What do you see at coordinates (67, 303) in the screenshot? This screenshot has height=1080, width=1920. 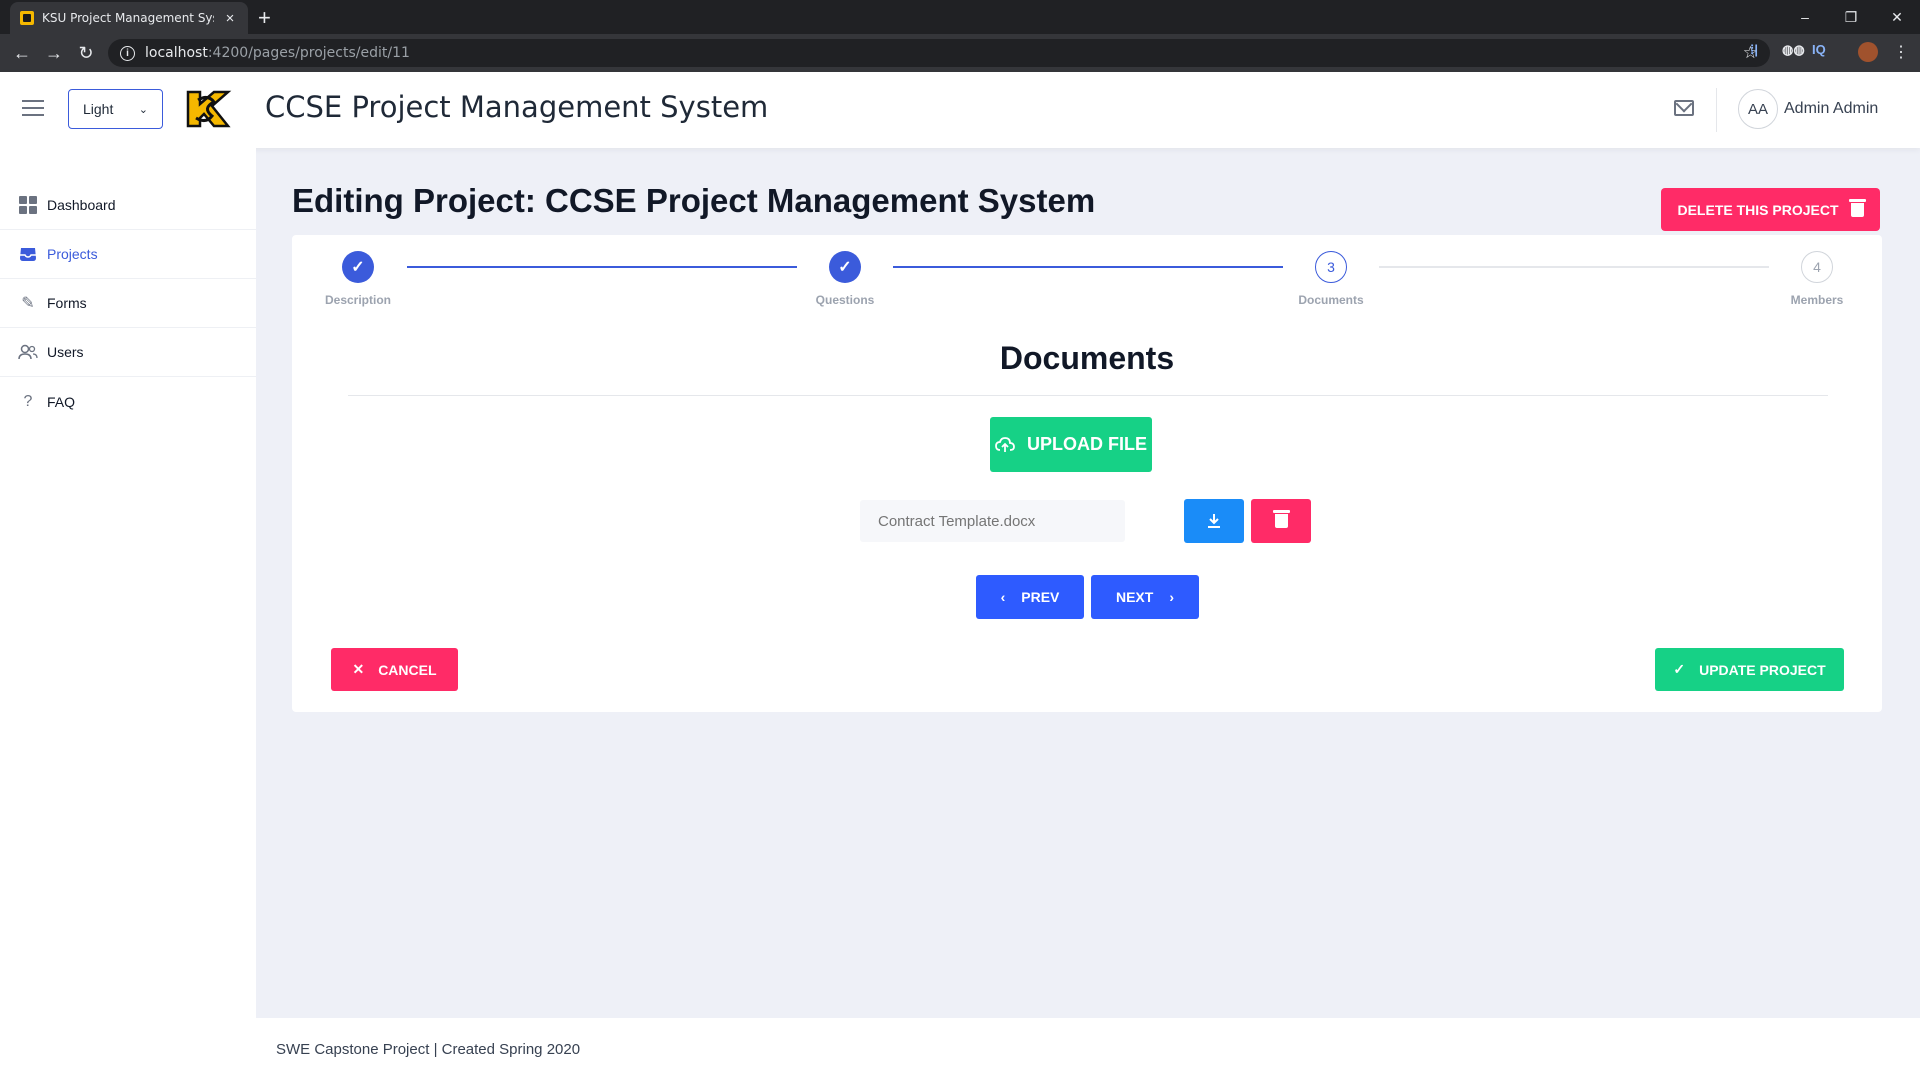 I see `sidebar-item-label: Forms` at bounding box center [67, 303].